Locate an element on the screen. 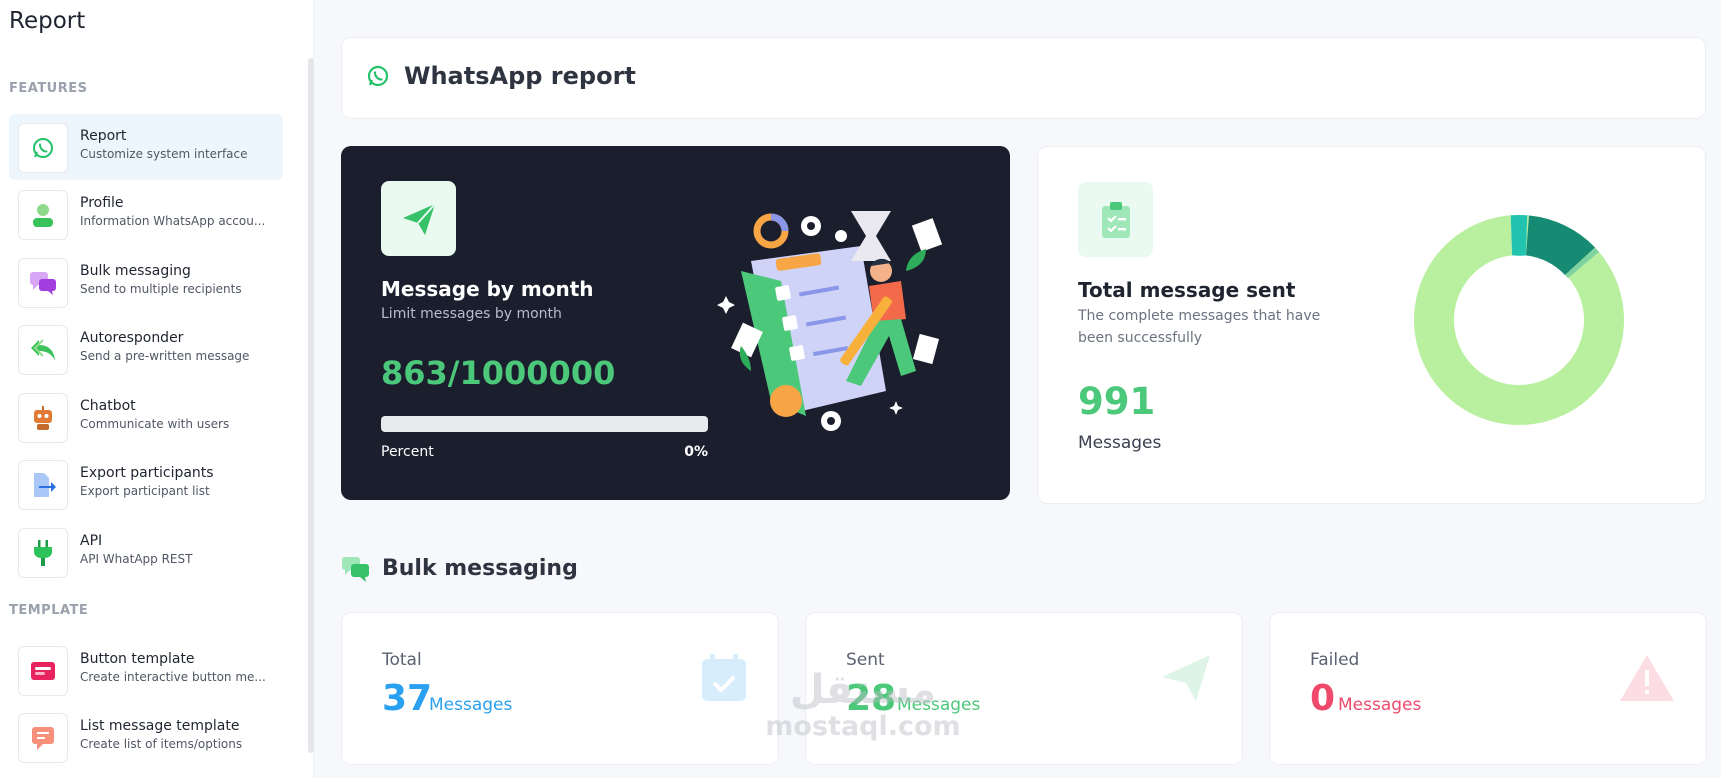 The image size is (1721, 778). section-label-features: FEATURES is located at coordinates (48, 88).